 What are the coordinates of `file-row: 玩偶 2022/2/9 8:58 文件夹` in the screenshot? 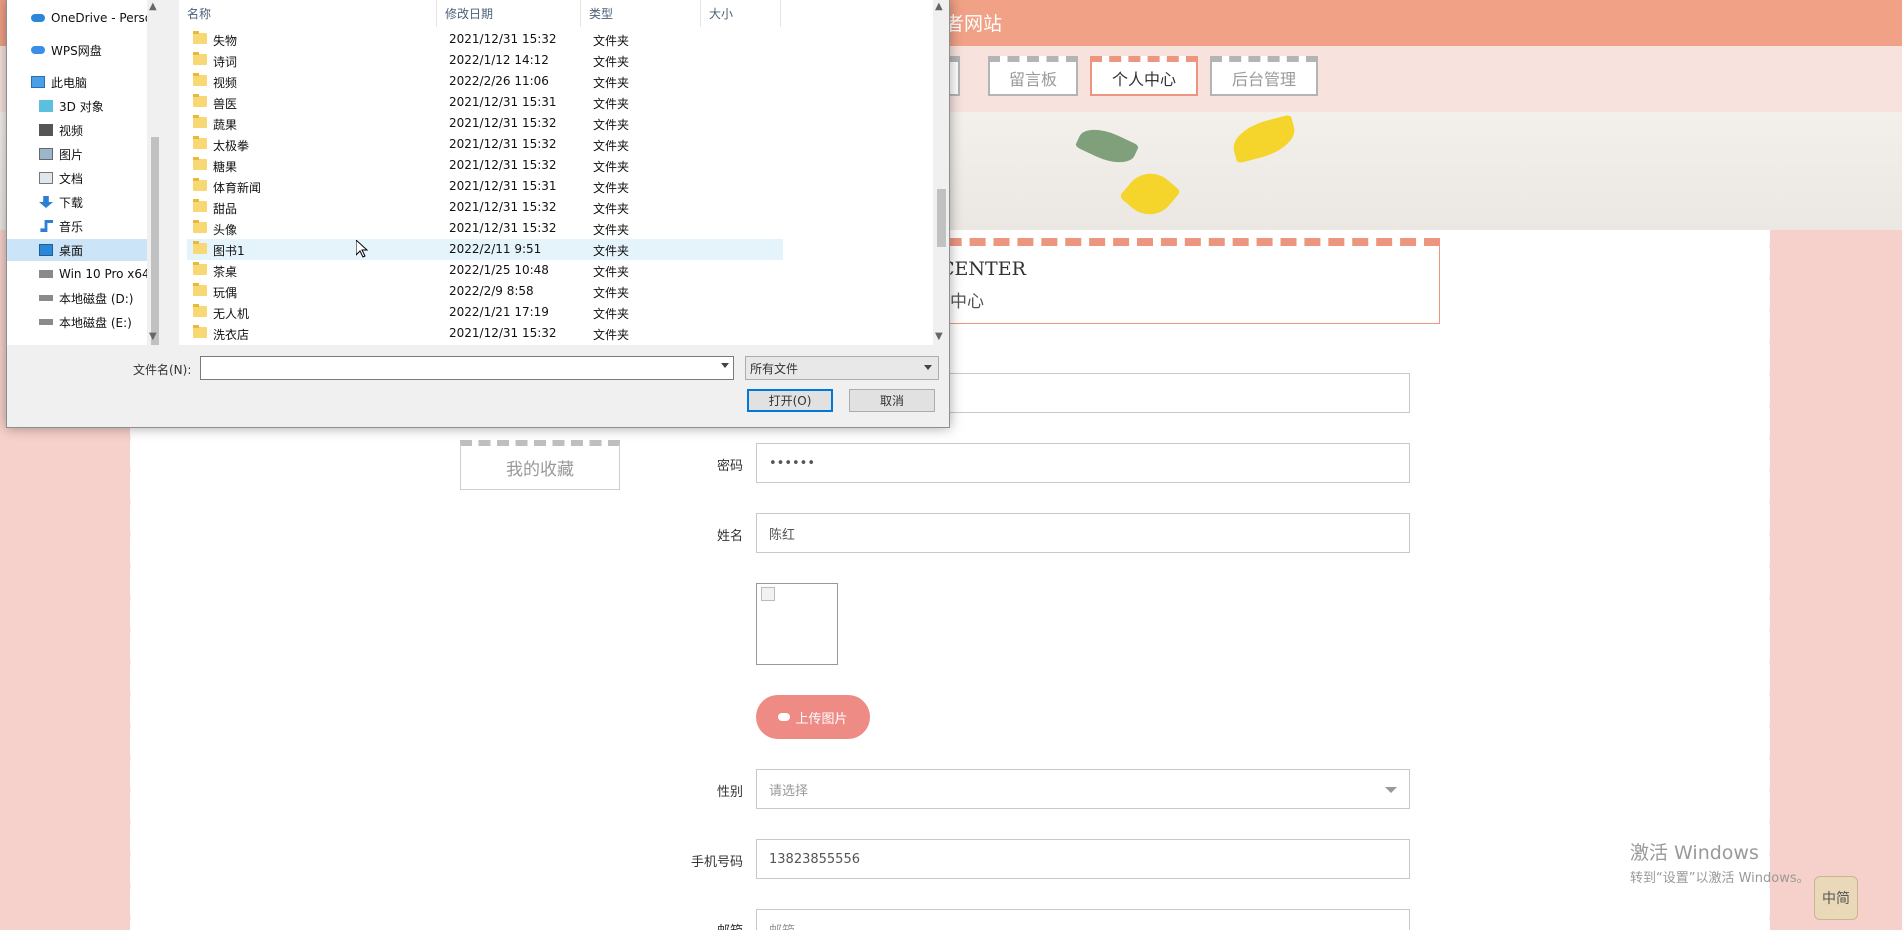 It's located at (485, 291).